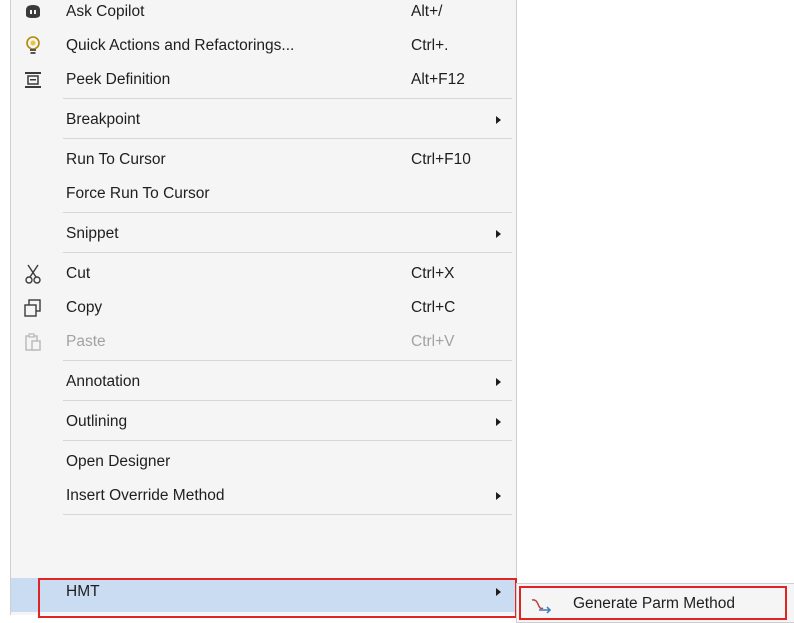  What do you see at coordinates (433, 307) in the screenshot?
I see `menu-item-shortcut: Ctrl+C` at bounding box center [433, 307].